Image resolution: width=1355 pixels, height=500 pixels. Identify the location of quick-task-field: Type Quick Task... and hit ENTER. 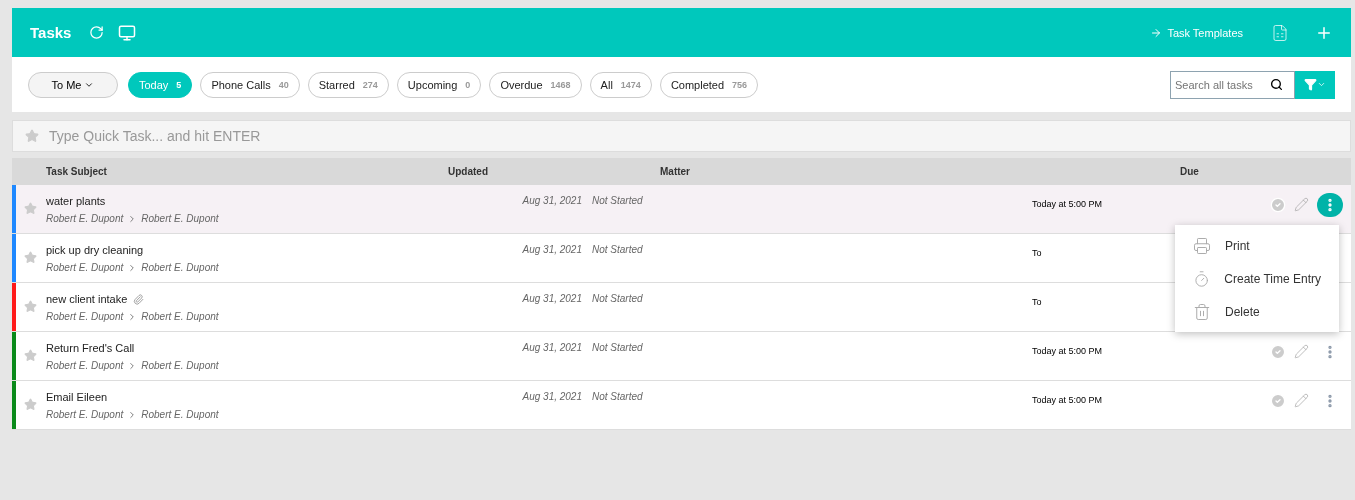
(681, 136).